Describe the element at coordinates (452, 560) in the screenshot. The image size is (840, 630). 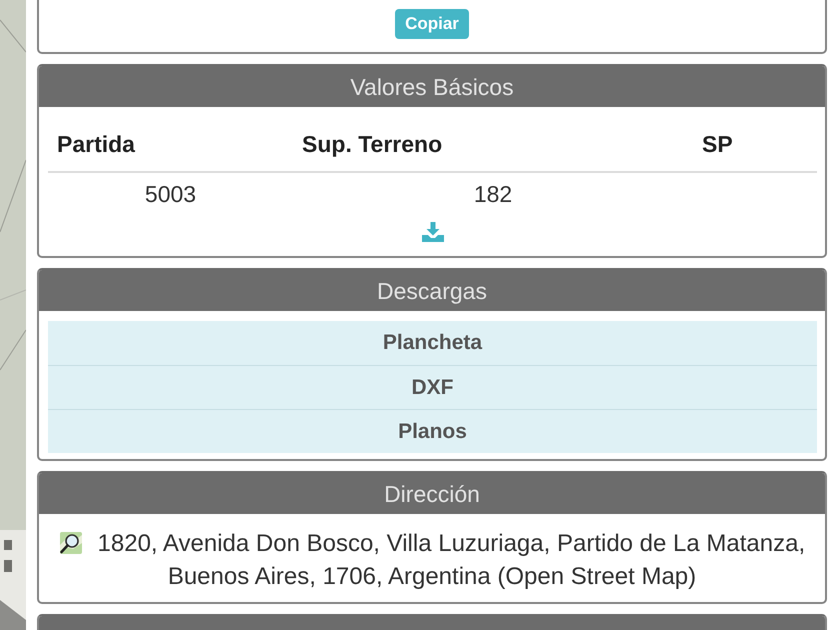
I see `address-text: 1820, Avenida Don Bosco, Villa Luzuriaga, Partido de La Matanza, Buenos Aires, 1706, Argentina (Open Street Map)` at that location.